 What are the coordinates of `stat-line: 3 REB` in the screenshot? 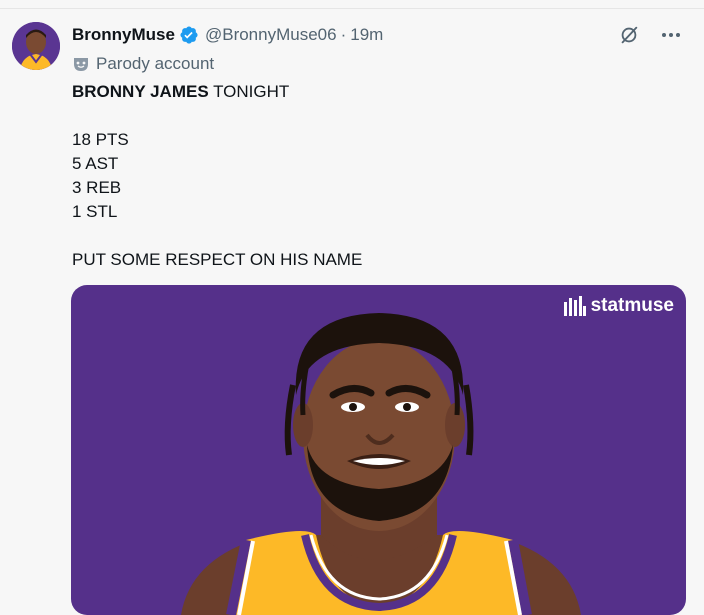 It's located at (97, 187).